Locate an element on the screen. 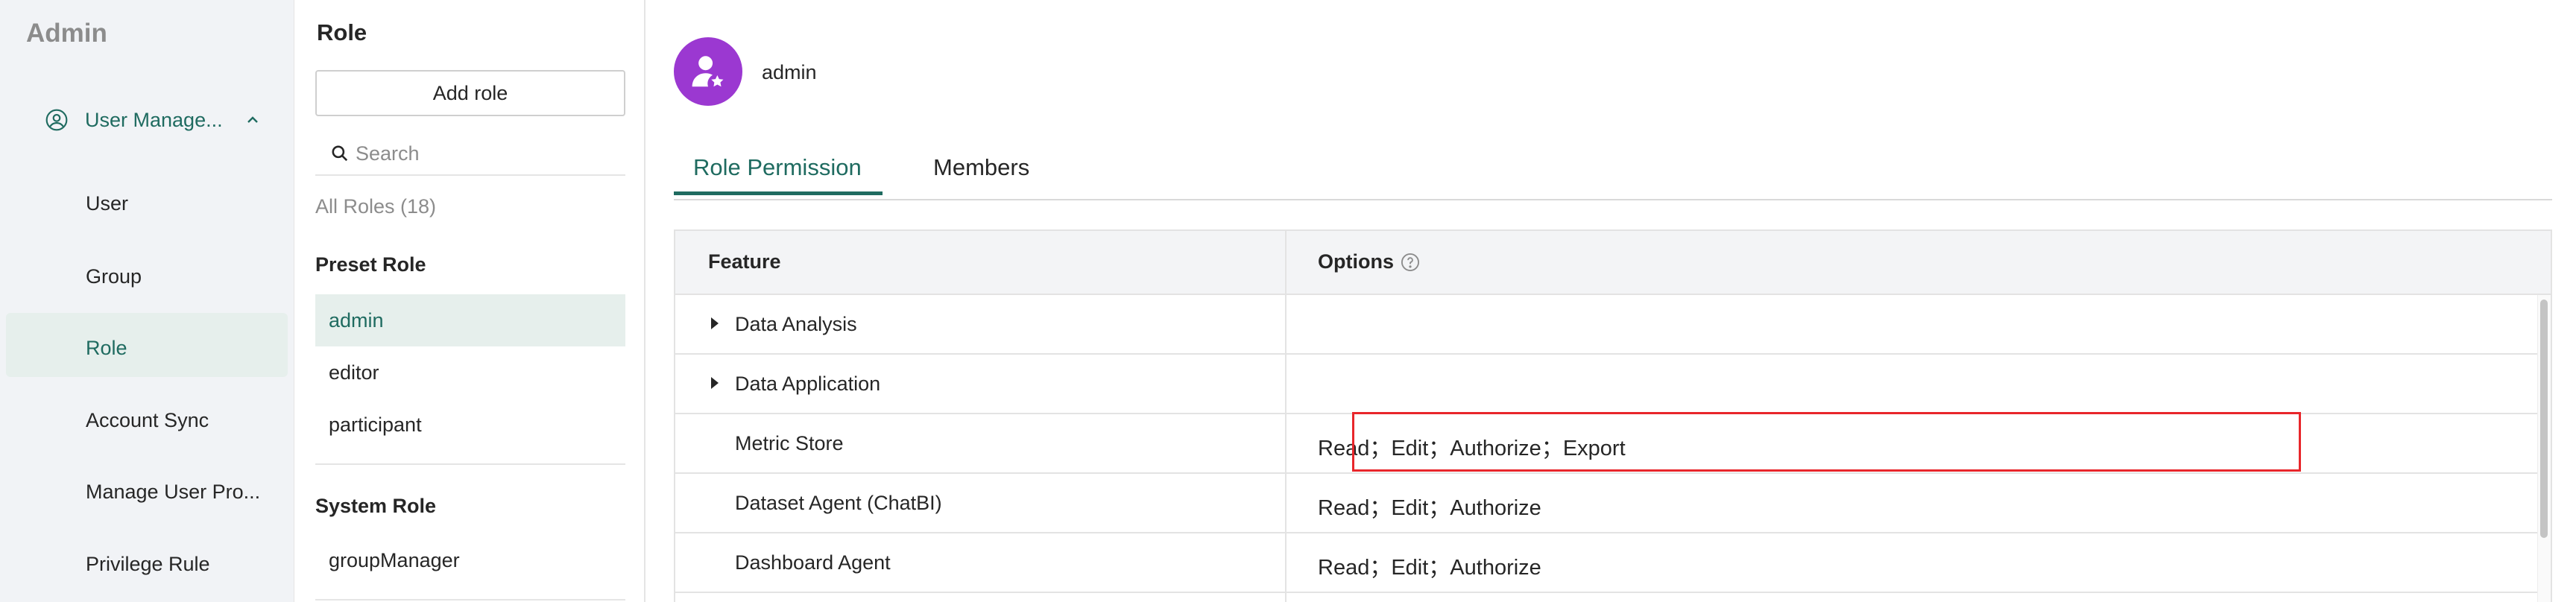 The width and height of the screenshot is (2576, 602). role-item-editor: editor is located at coordinates (470, 372).